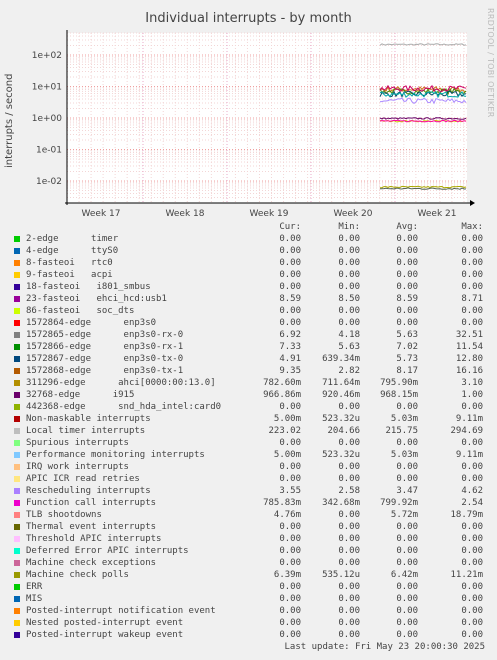  I want to click on legend-row: ERR 0.00 0.00 0.00 0.00, so click(248, 587).